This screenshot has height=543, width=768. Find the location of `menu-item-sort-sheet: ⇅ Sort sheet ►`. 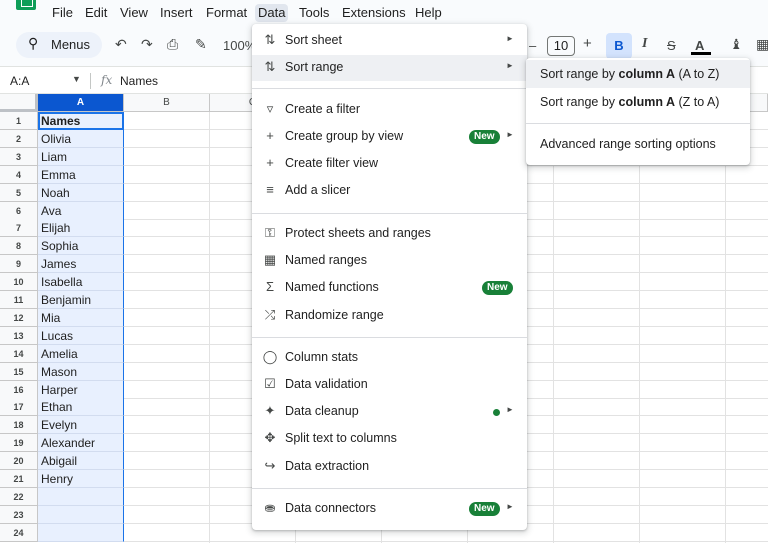

menu-item-sort-sheet: ⇅ Sort sheet ► is located at coordinates (389, 41).